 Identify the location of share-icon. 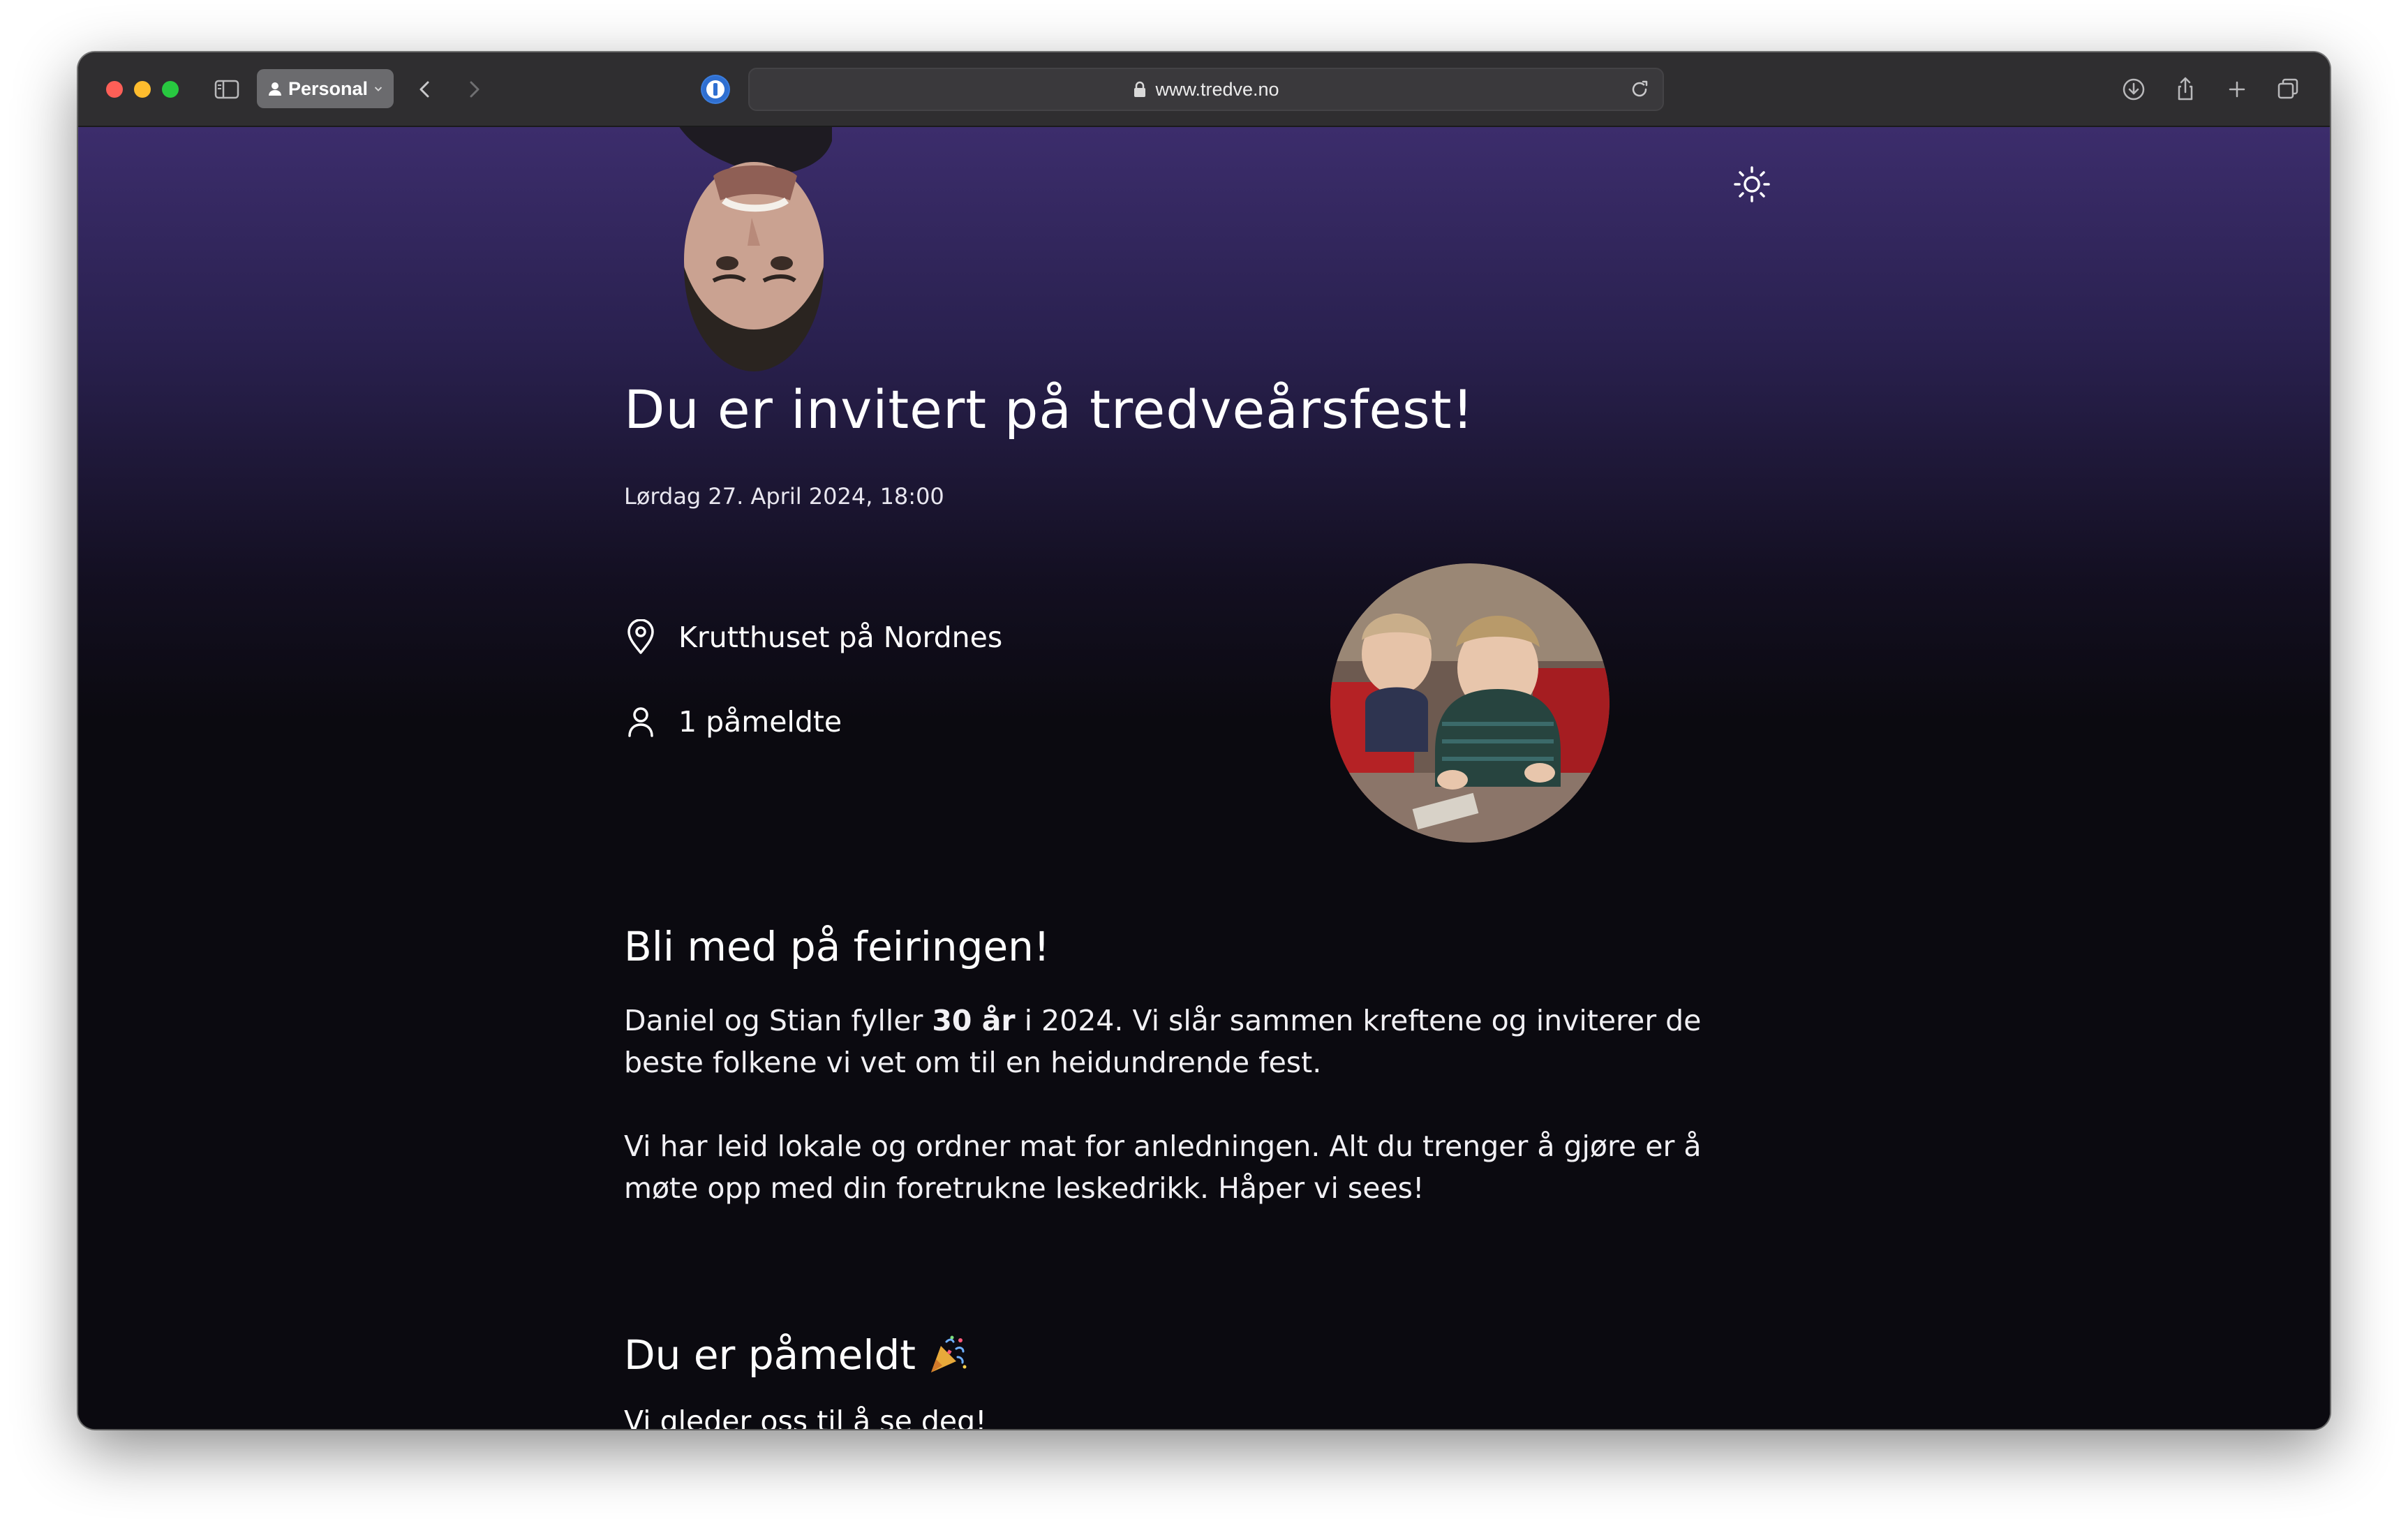
(2185, 89).